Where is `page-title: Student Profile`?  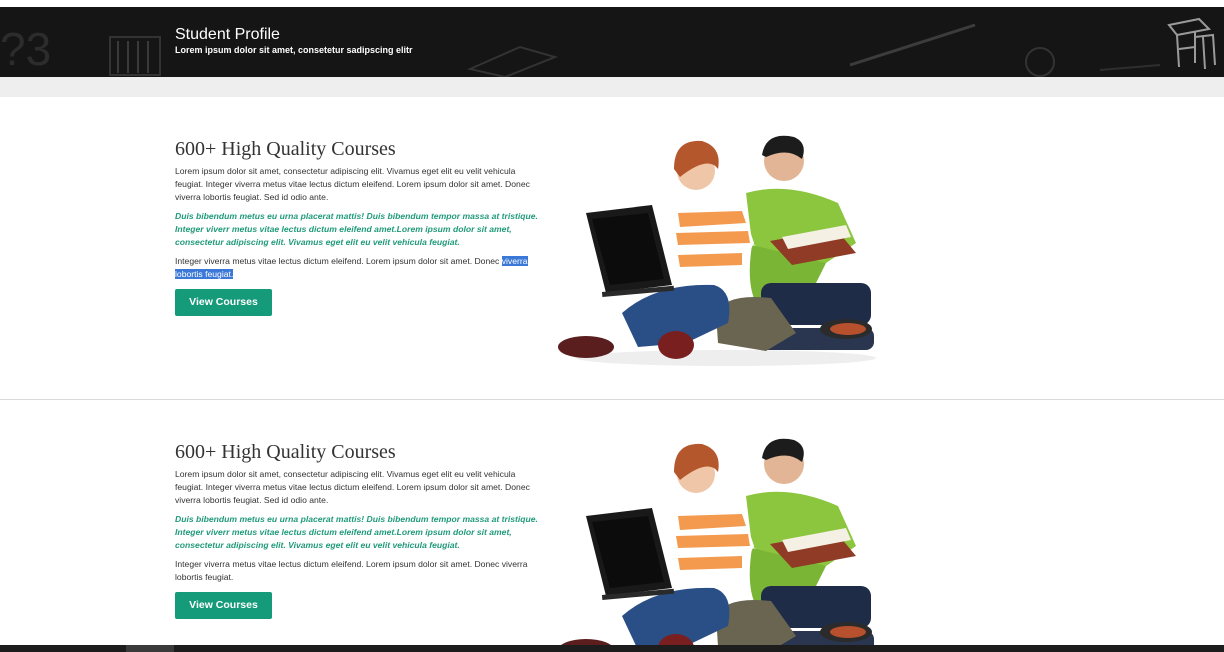 page-title: Student Profile is located at coordinates (227, 34).